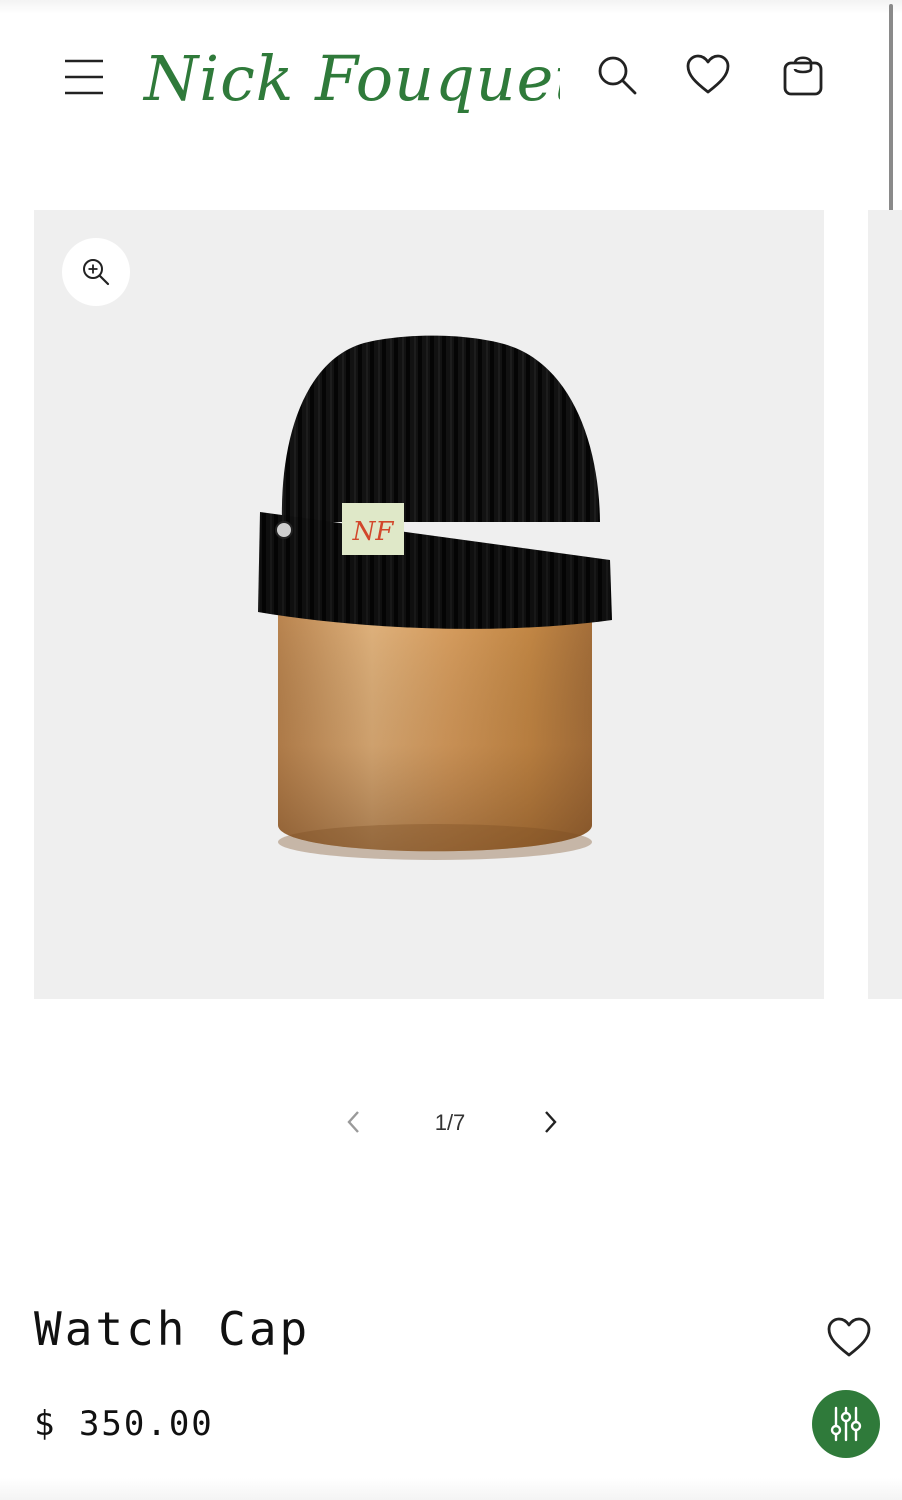 This screenshot has height=1500, width=902. I want to click on search-button, so click(617, 75).